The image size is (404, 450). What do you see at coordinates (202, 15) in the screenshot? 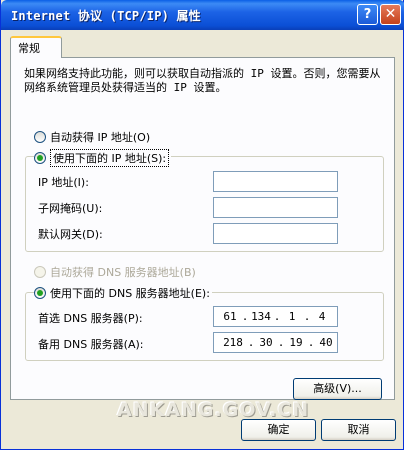
I see `title-bar: Internet 协议 (TCP/IP) 属性 ? ✕` at bounding box center [202, 15].